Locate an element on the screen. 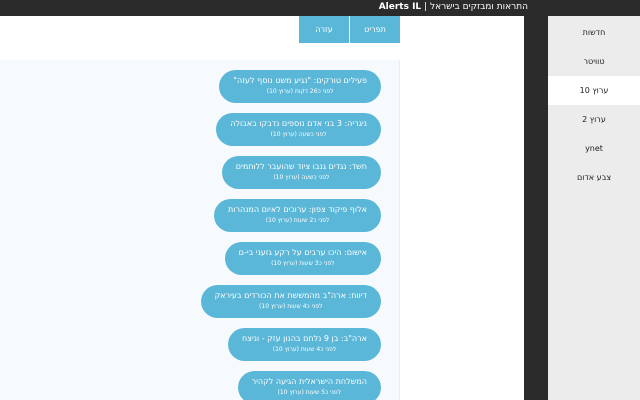 The width and height of the screenshot is (640, 400). feed-item-meta: לפני כ2 שעות (ערוץ 10) is located at coordinates (297, 220).